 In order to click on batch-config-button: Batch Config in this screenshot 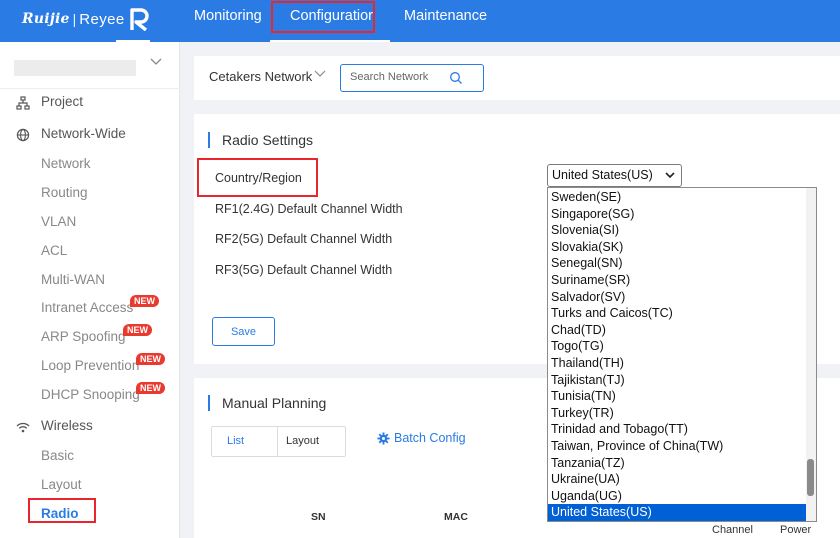, I will do `click(421, 438)`.